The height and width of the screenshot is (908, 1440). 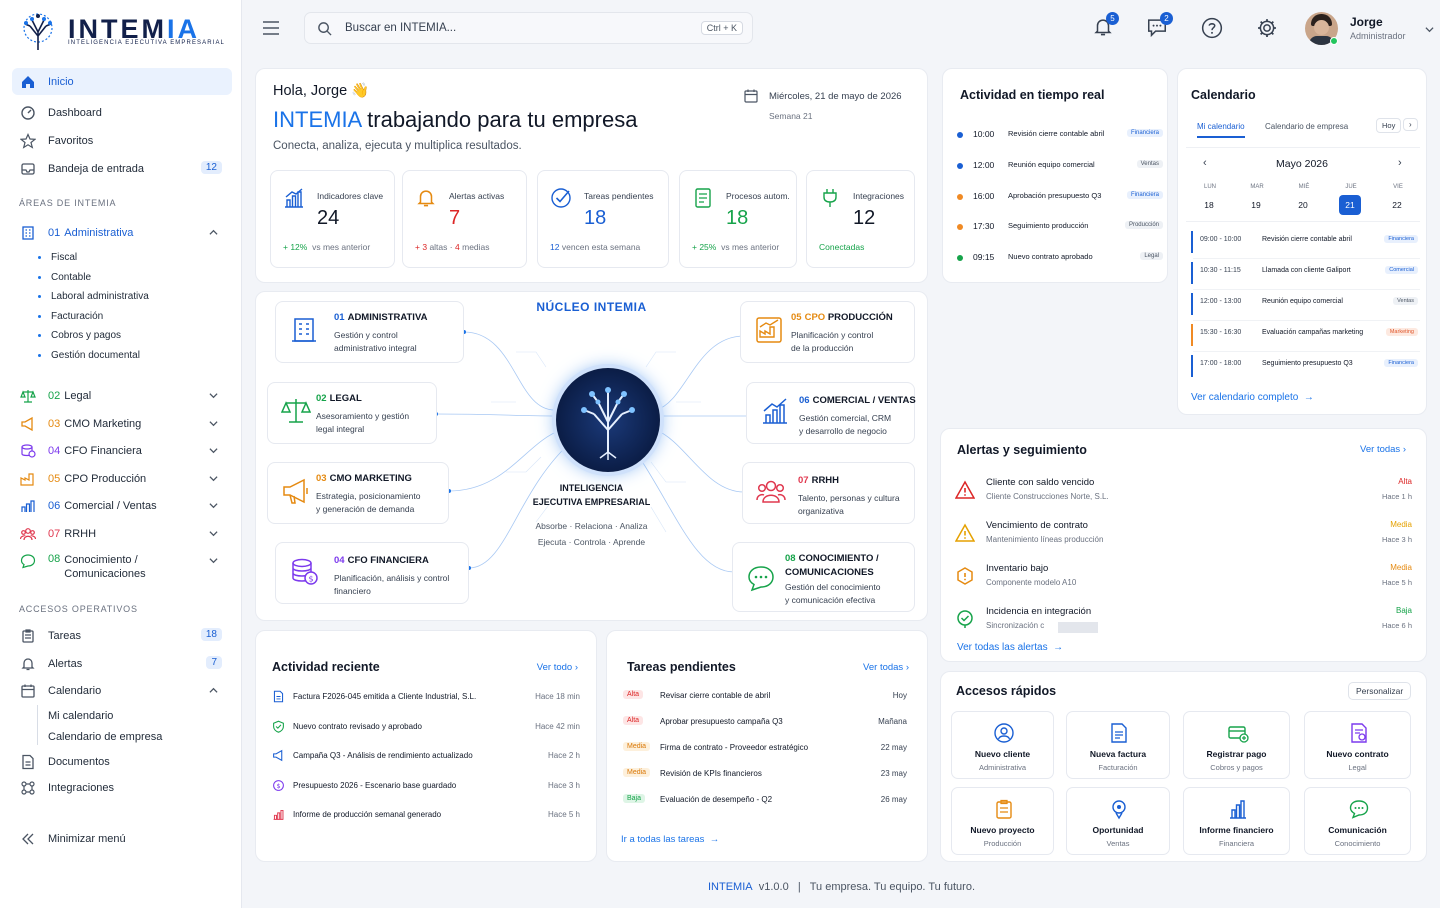 What do you see at coordinates (122, 690) in the screenshot?
I see `nav-calendario: Calendario` at bounding box center [122, 690].